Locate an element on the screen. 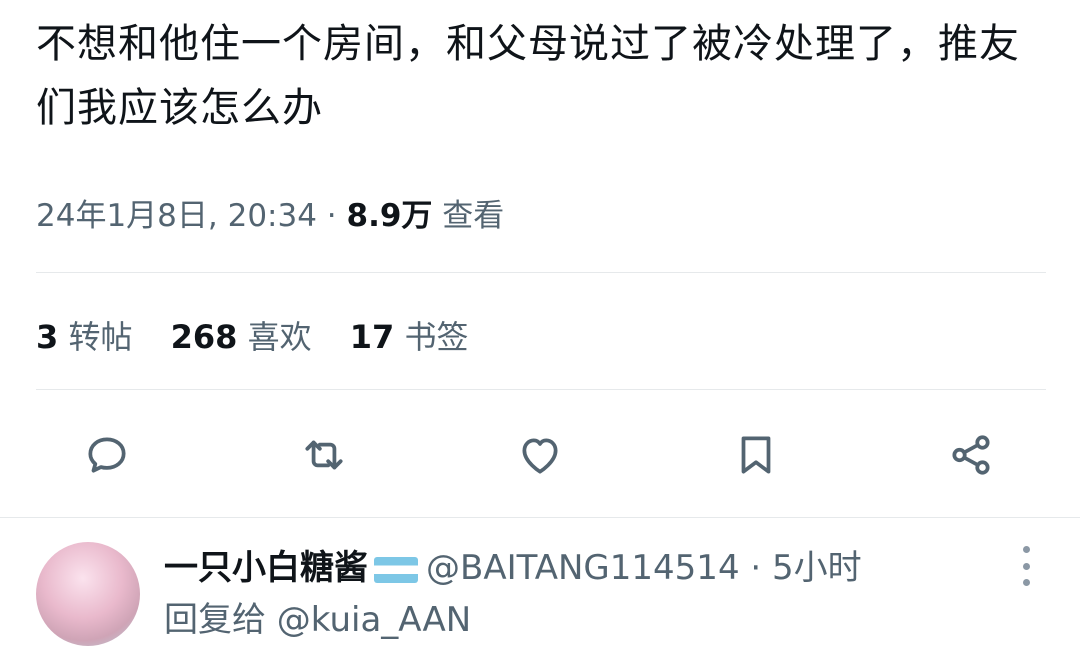 The image size is (1080, 646). bookmark-button is located at coordinates (756, 455).